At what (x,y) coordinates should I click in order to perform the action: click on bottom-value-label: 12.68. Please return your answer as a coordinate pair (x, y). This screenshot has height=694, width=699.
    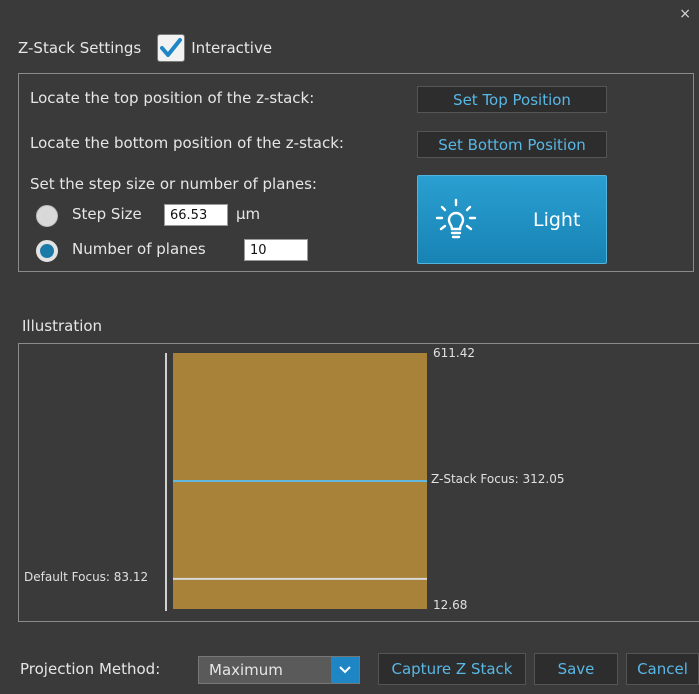
    Looking at the image, I should click on (450, 605).